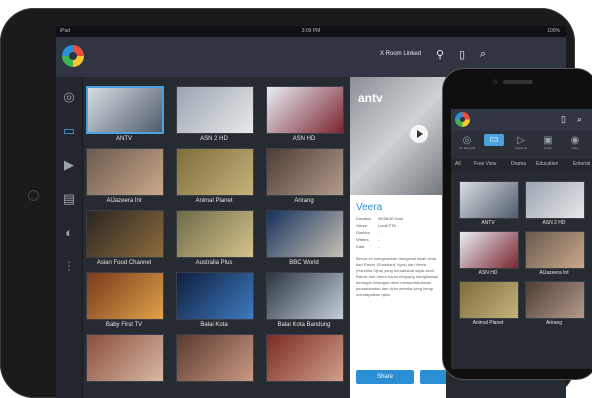  I want to click on category-tabs: All Free View Drama Education Entertai, so click(521, 164).